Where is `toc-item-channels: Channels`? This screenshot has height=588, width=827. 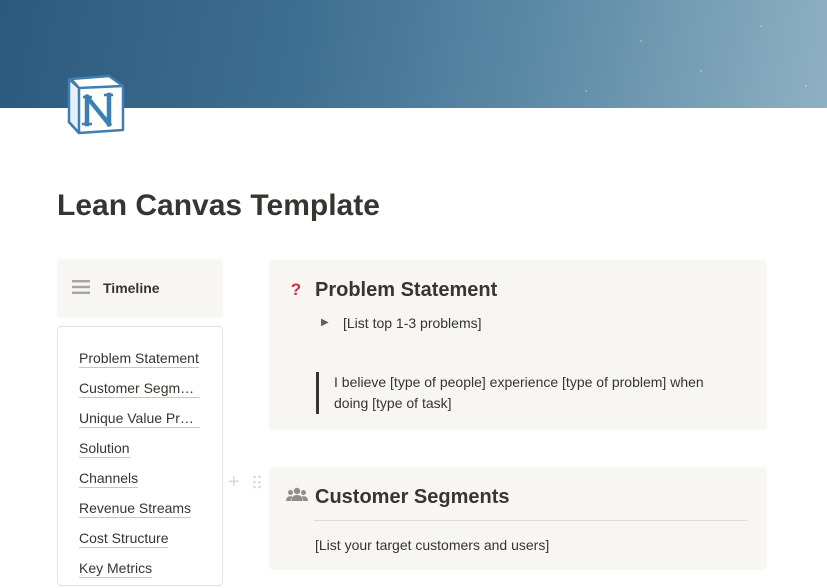
toc-item-channels: Channels is located at coordinates (139, 483).